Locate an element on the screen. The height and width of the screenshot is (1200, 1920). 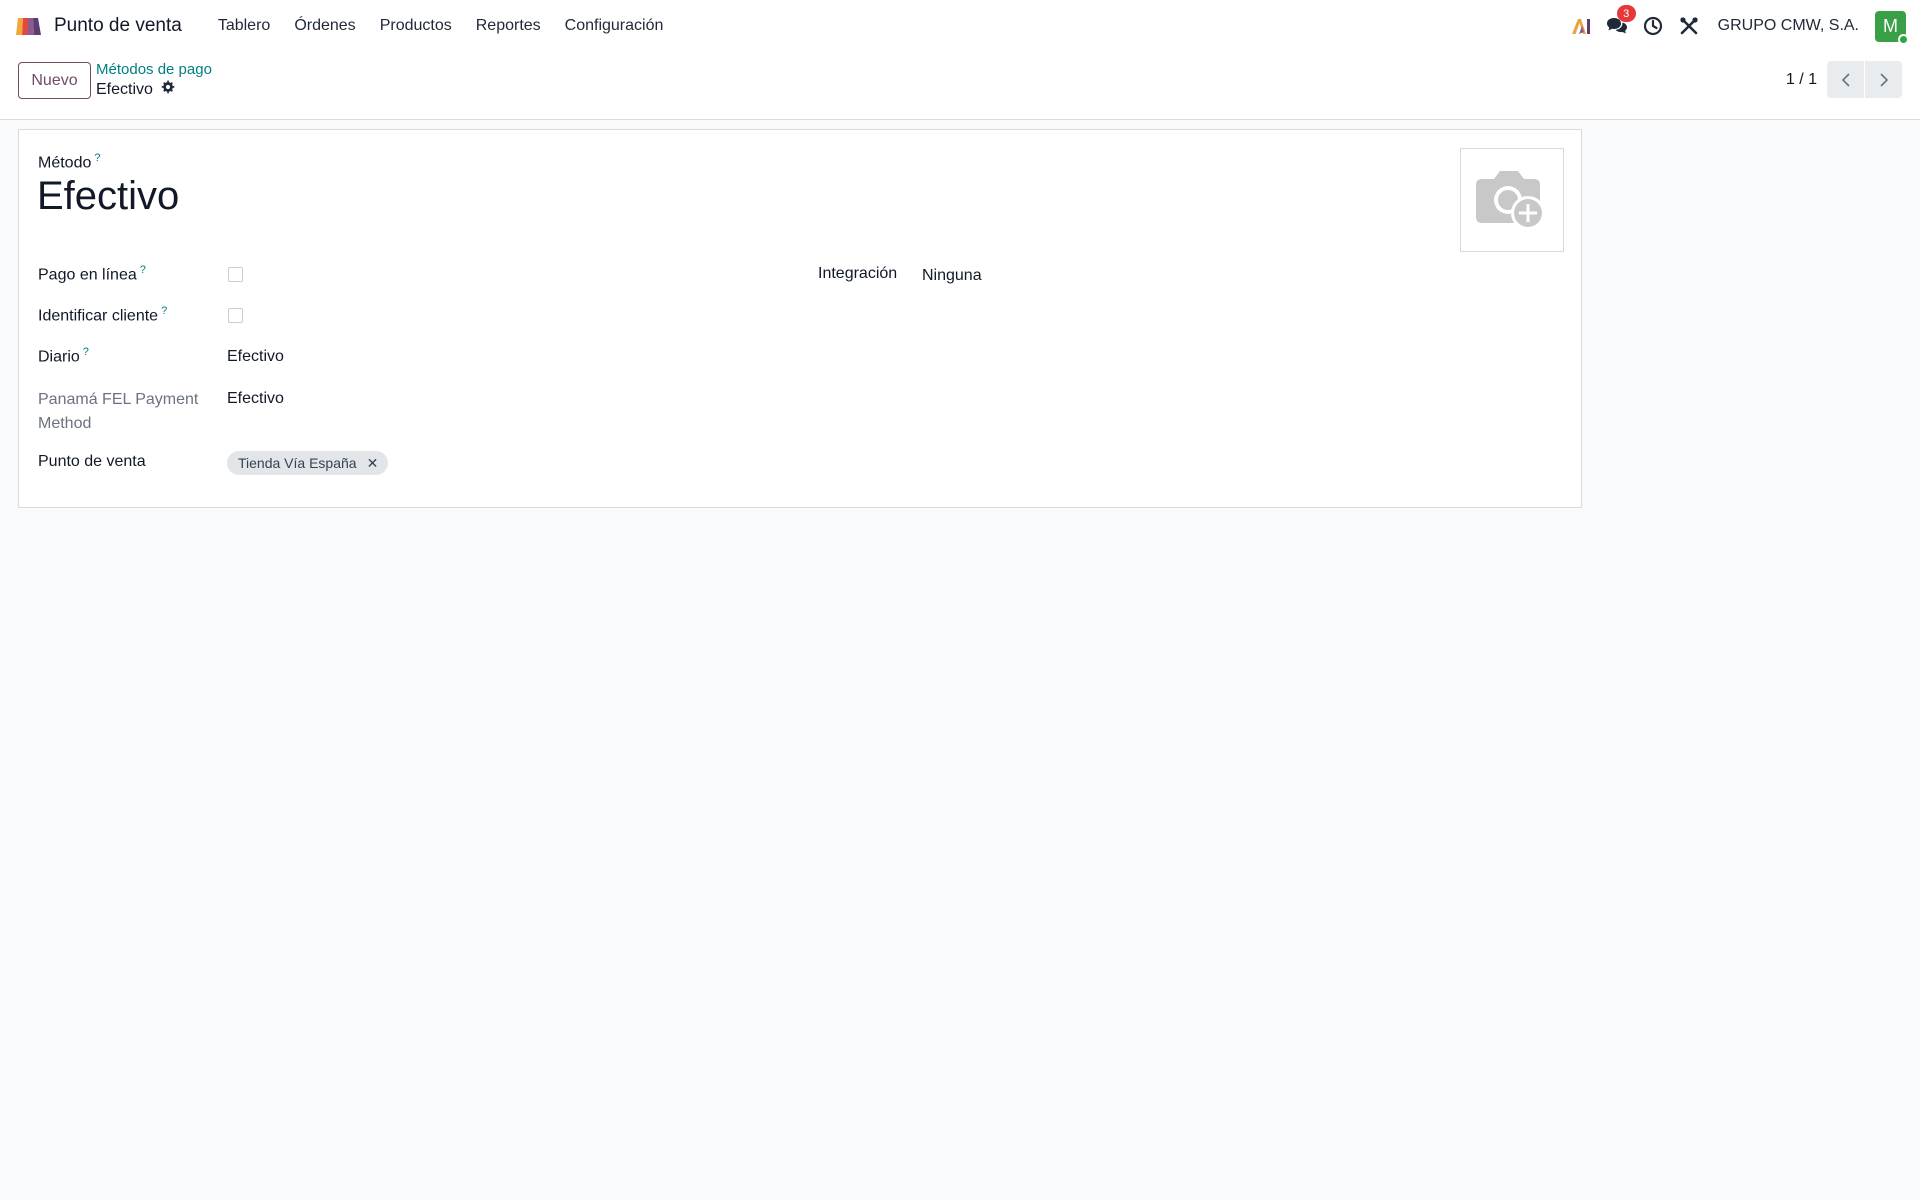
identify-customer-label: Identificar cliente? is located at coordinates (102, 315).